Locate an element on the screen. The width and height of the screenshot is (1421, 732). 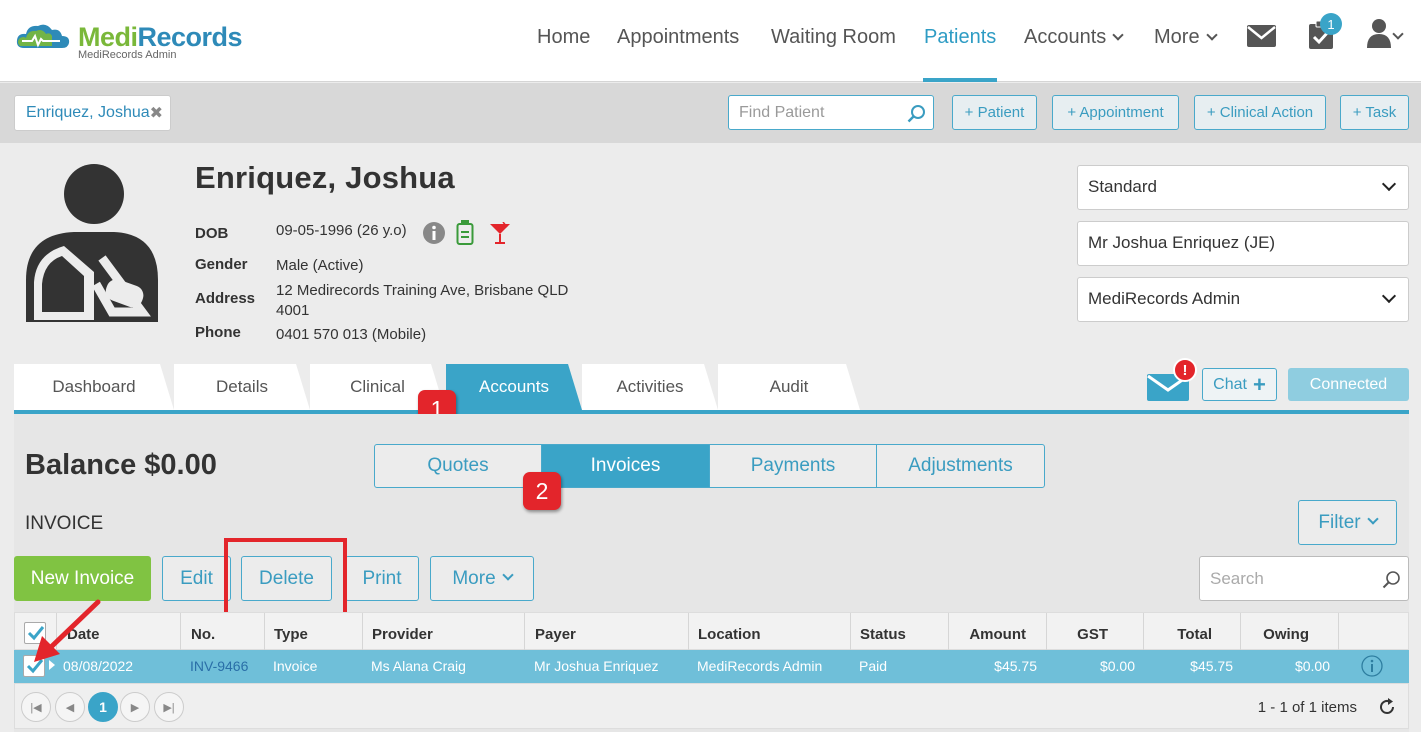
delete-highlight-box is located at coordinates (285, 578).